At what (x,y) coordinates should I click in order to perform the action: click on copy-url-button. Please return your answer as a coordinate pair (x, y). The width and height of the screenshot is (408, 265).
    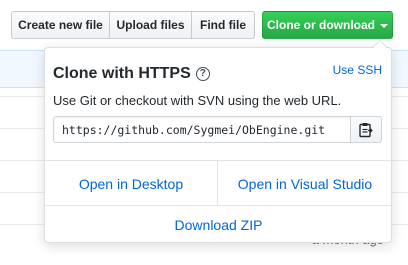
    Looking at the image, I should click on (366, 129).